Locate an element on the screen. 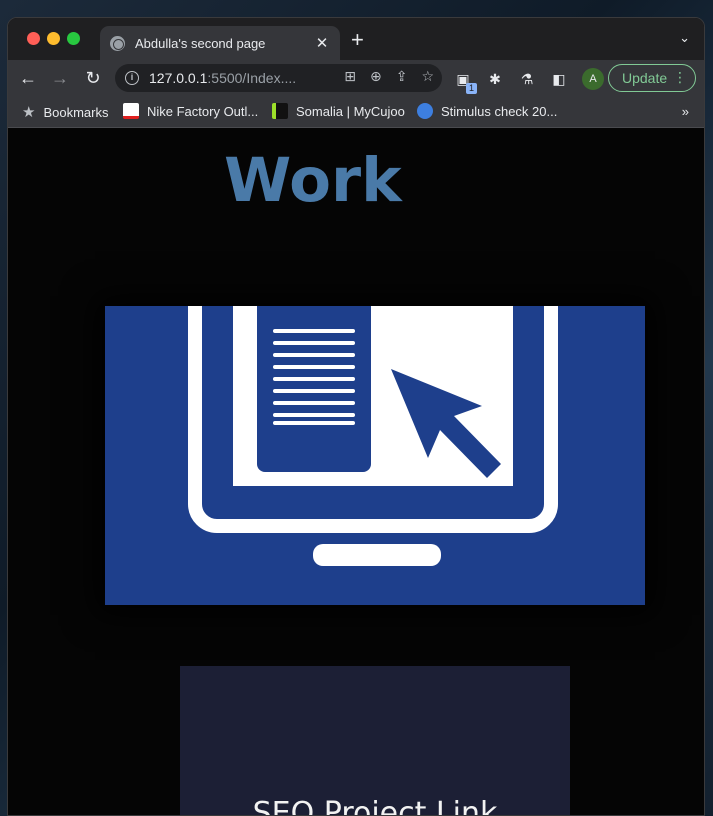 This screenshot has height=816, width=713. star-icon: ★ is located at coordinates (29, 112).